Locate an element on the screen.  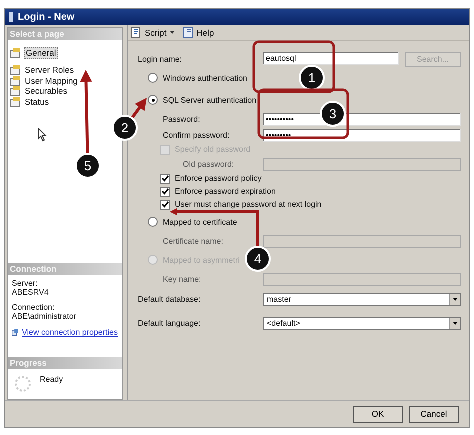
radio-label: Windows authentication is located at coordinates (205, 78).